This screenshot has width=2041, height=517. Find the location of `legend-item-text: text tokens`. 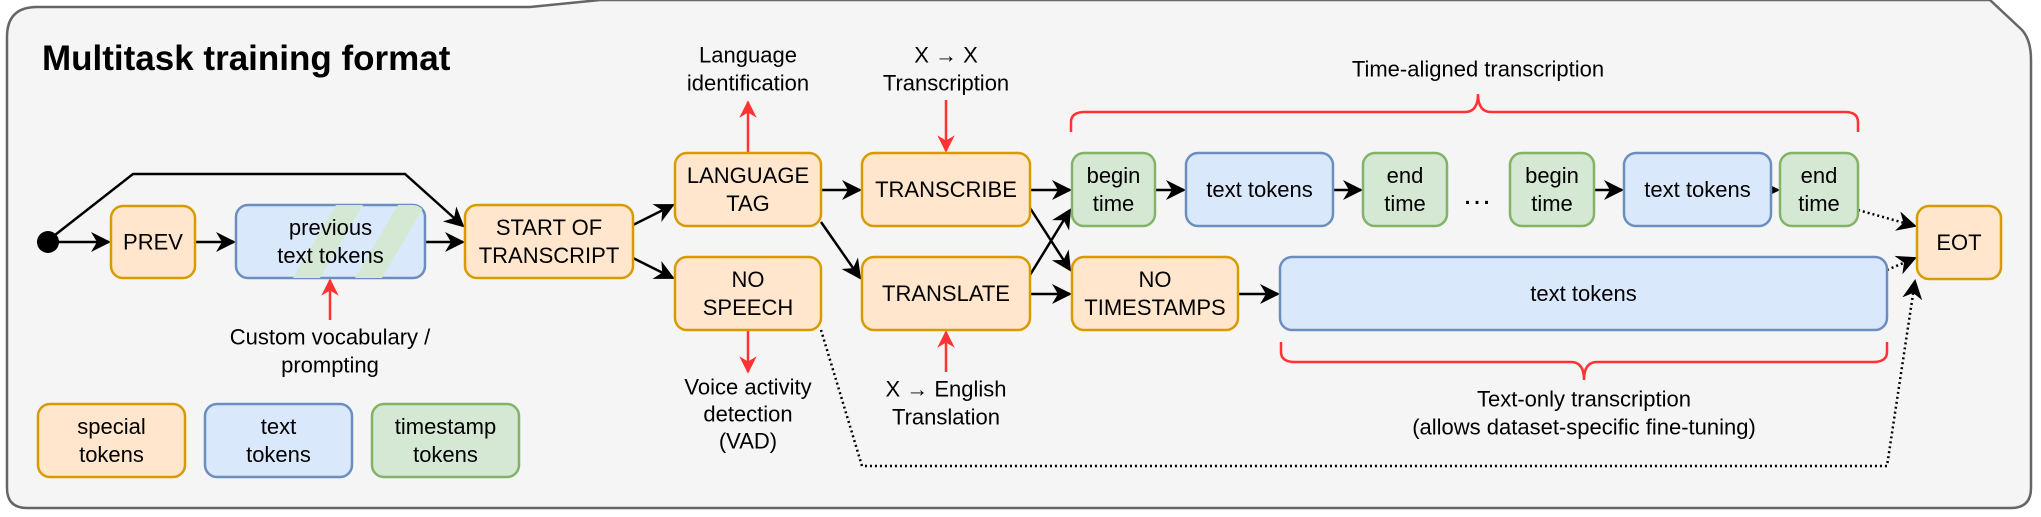

legend-item-text: text tokens is located at coordinates (278, 440).